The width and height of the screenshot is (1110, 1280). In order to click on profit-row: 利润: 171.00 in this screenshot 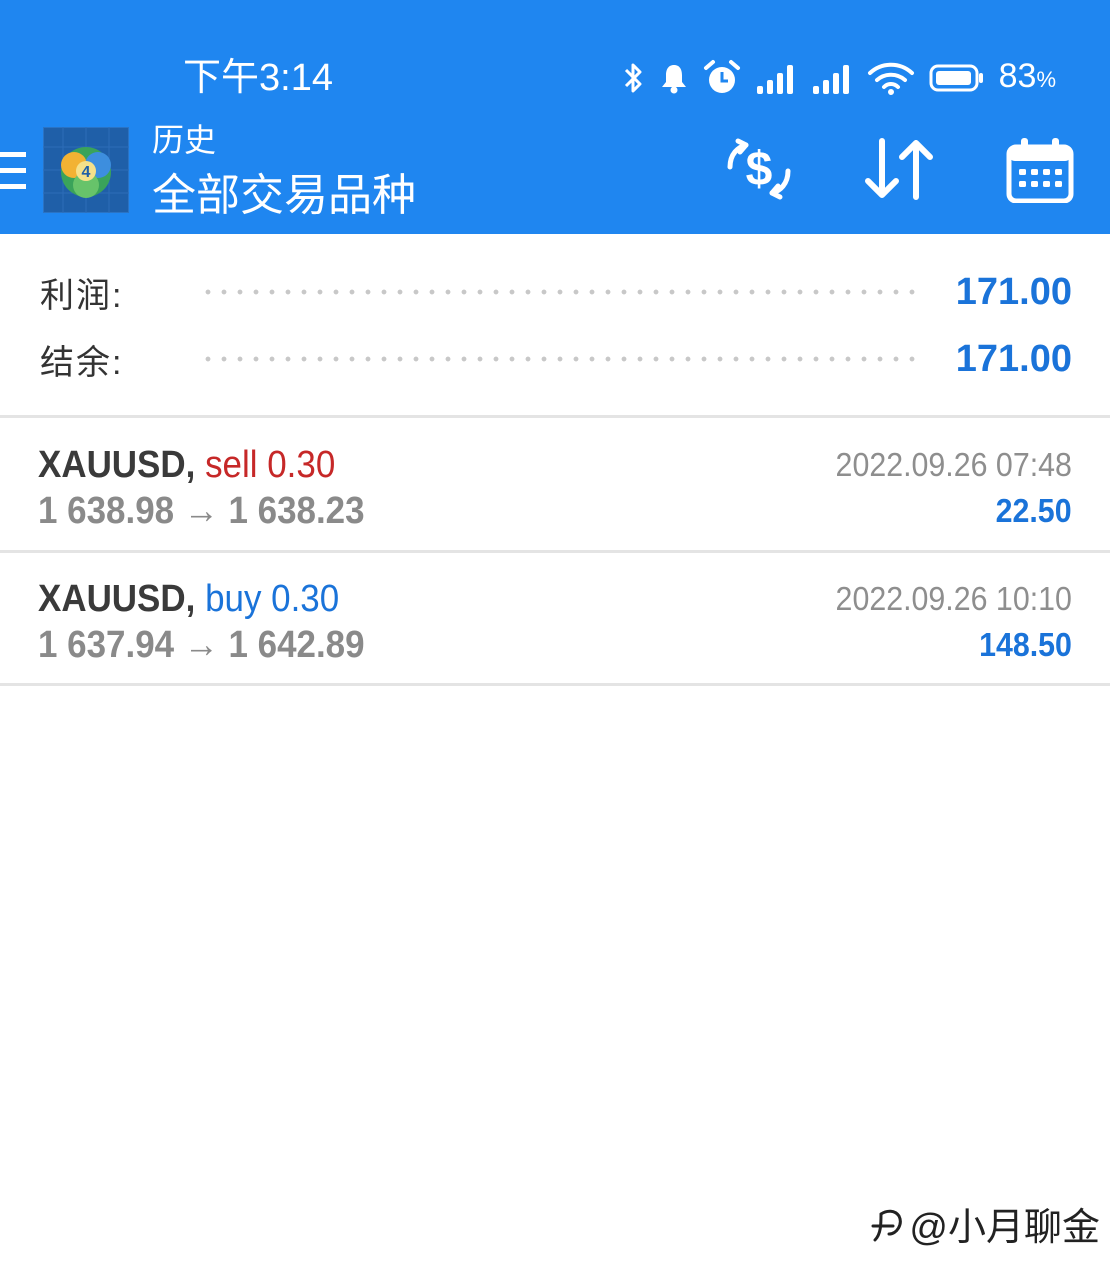, I will do `click(556, 292)`.